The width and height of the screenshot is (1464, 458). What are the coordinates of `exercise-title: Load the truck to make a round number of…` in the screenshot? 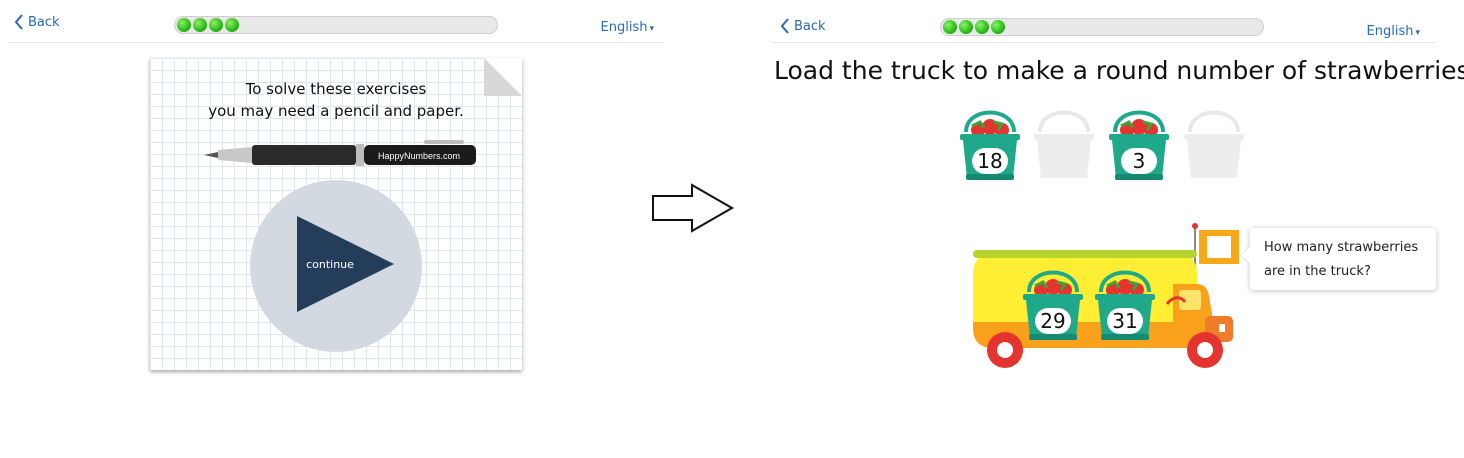 It's located at (1119, 70).